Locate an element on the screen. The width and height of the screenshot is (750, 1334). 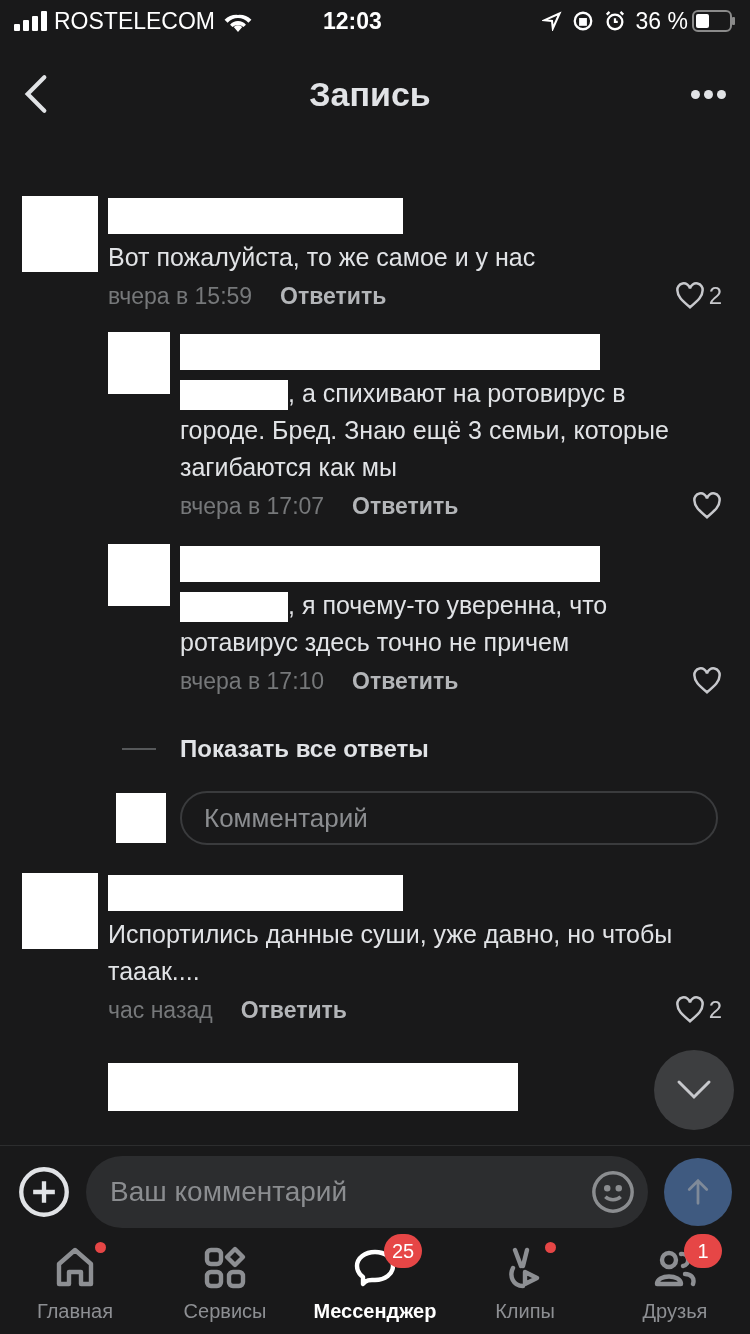
smiley-icon is located at coordinates (613, 1192).